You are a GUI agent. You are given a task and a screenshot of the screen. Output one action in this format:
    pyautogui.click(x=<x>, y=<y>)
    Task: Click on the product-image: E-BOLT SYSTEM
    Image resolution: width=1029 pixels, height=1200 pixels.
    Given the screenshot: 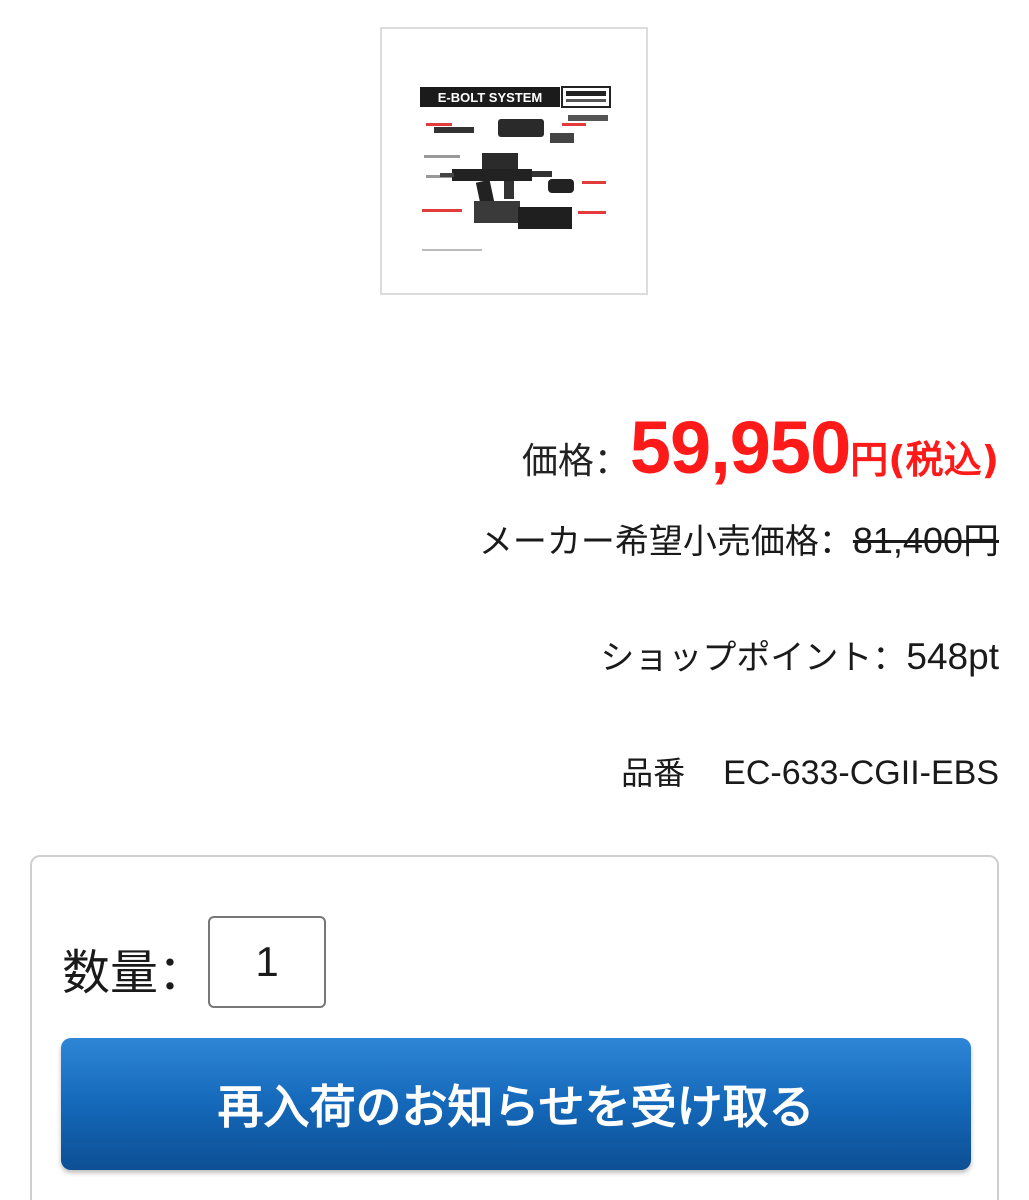 What is the action you would take?
    pyautogui.click(x=514, y=161)
    